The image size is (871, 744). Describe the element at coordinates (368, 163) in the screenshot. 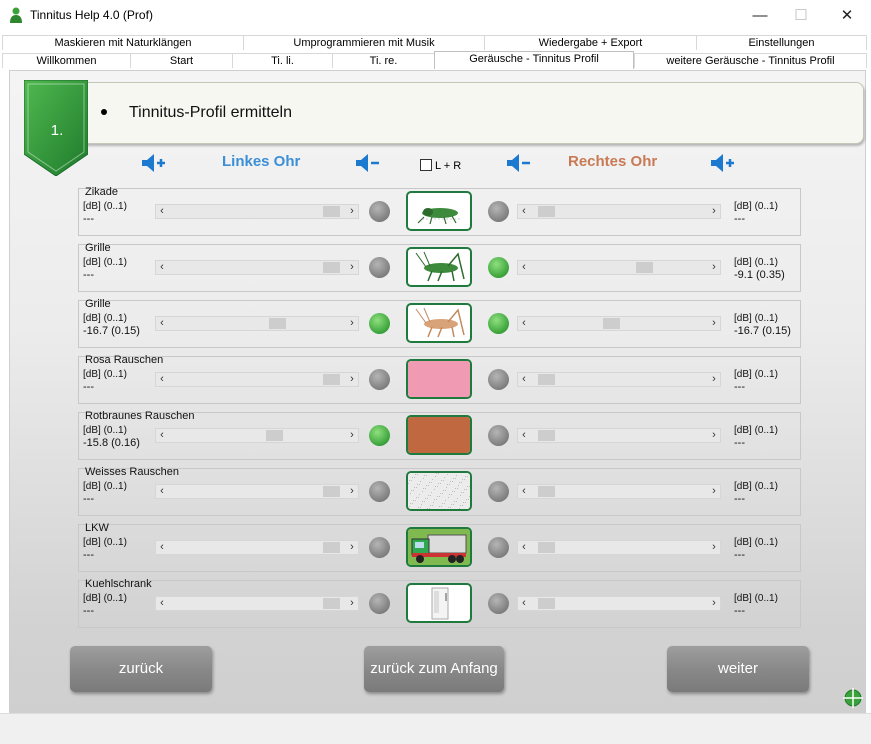

I see `speaker-minus-left-icon` at that location.